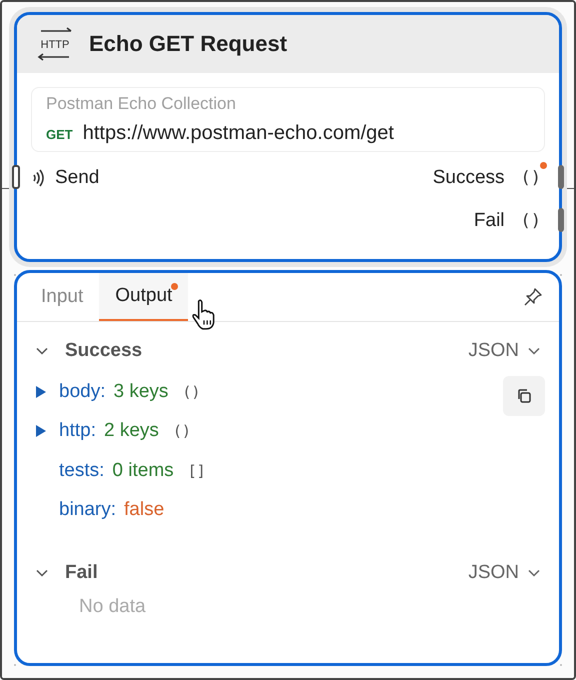  I want to click on json-key: http:, so click(77, 431).